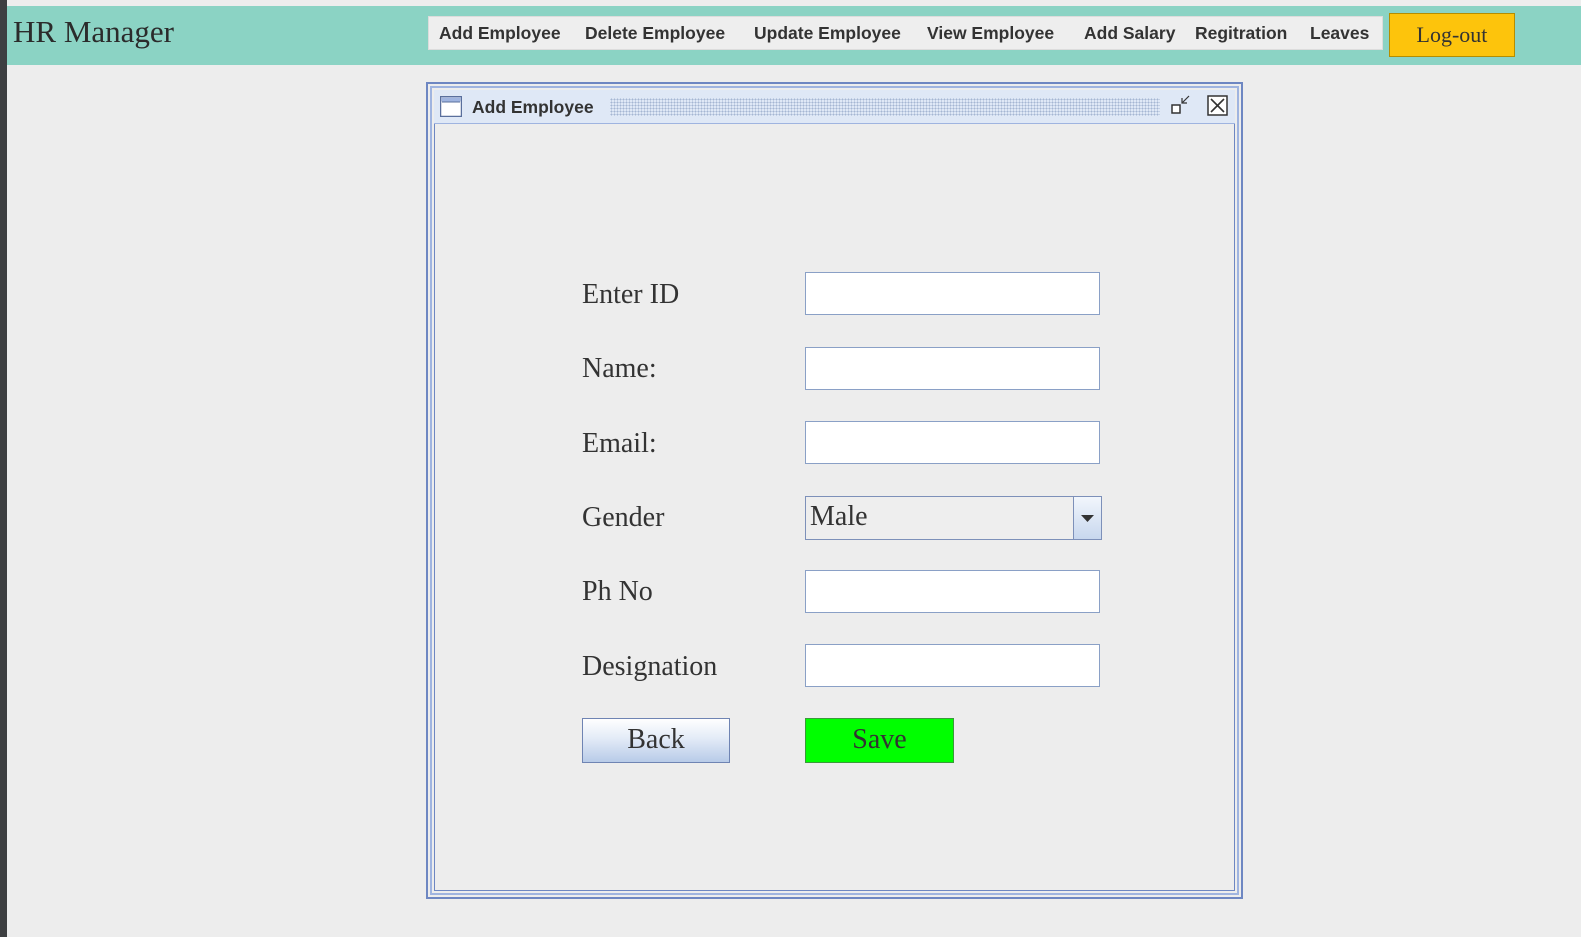 Image resolution: width=1581 pixels, height=937 pixels. I want to click on enter-id-label: Enter ID, so click(631, 294).